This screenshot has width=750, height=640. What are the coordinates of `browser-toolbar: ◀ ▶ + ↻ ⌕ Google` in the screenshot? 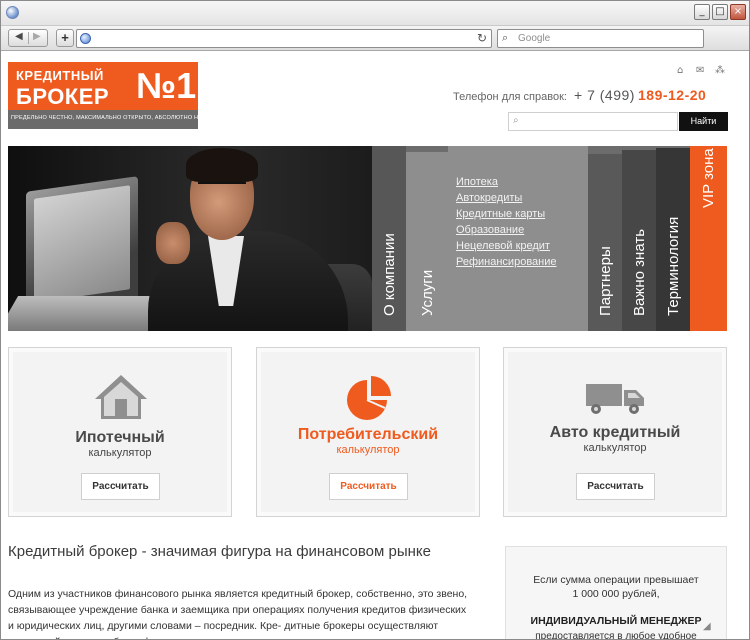 It's located at (375, 38).